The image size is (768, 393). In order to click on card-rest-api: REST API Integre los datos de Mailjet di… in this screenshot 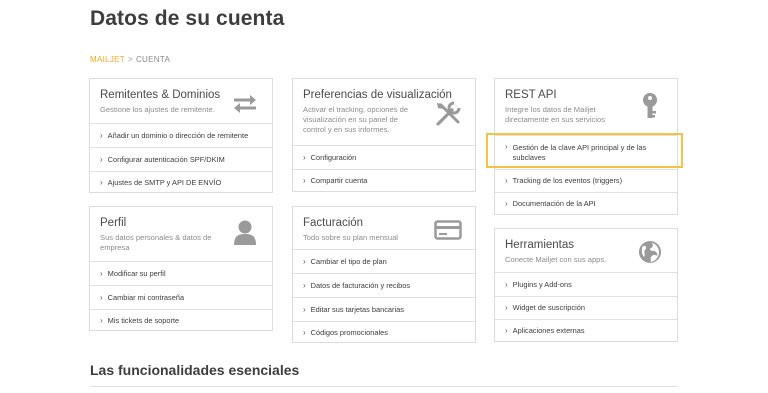, I will do `click(586, 146)`.